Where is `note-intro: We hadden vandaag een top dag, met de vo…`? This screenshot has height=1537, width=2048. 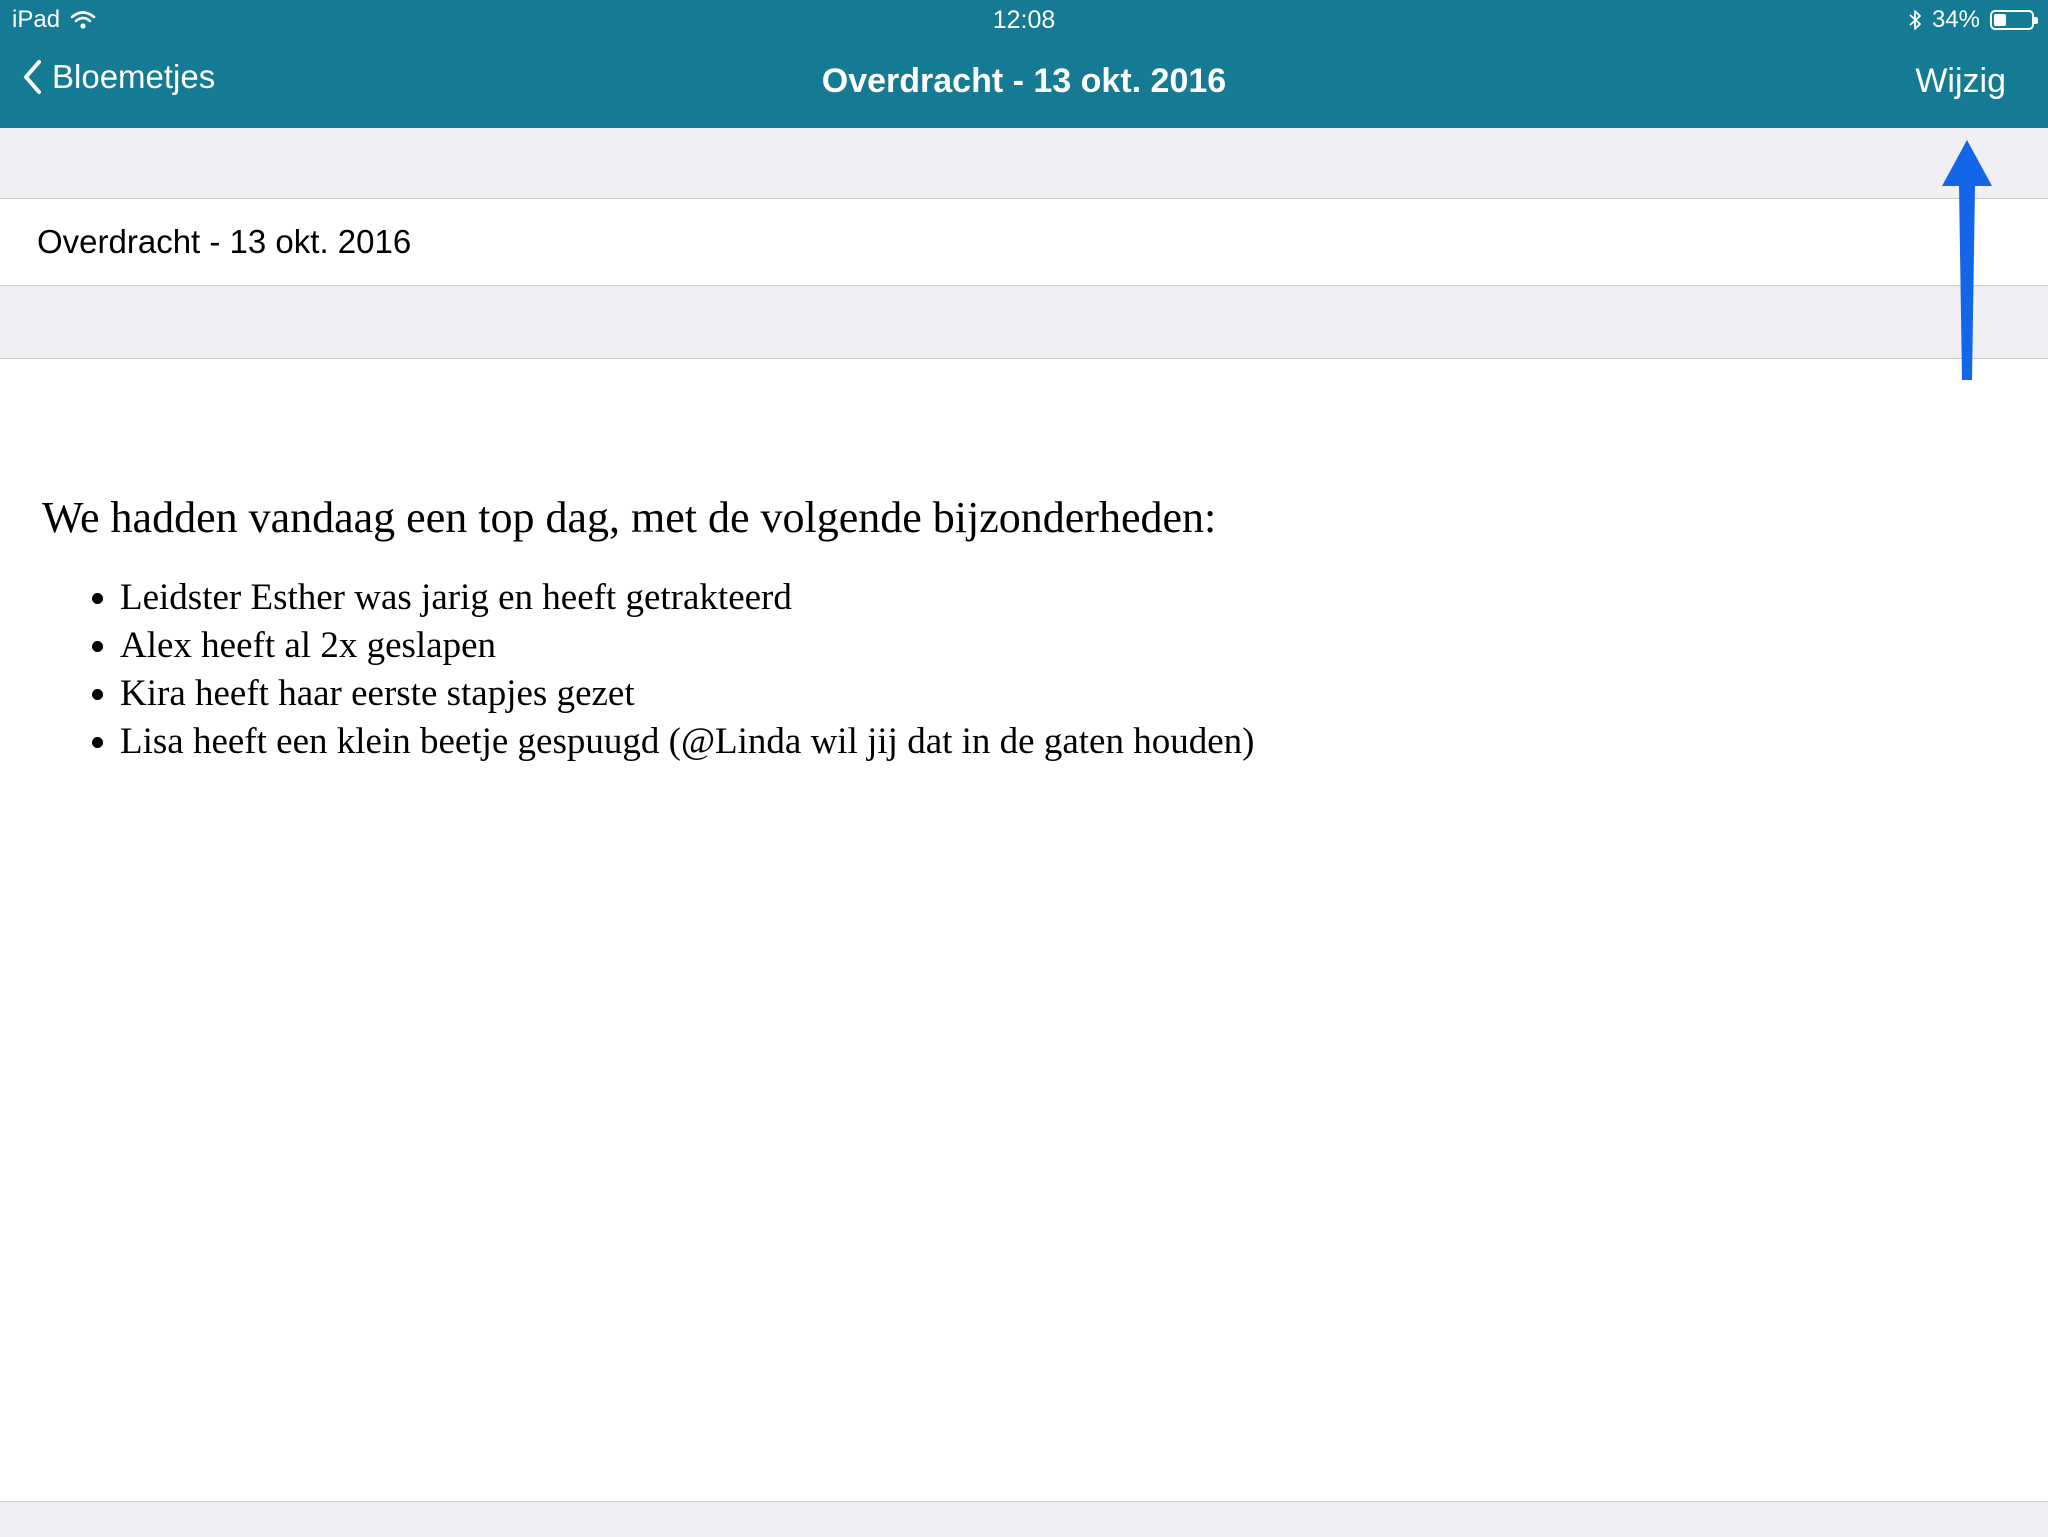 note-intro: We hadden vandaag een top dag, met de vo… is located at coordinates (629, 517).